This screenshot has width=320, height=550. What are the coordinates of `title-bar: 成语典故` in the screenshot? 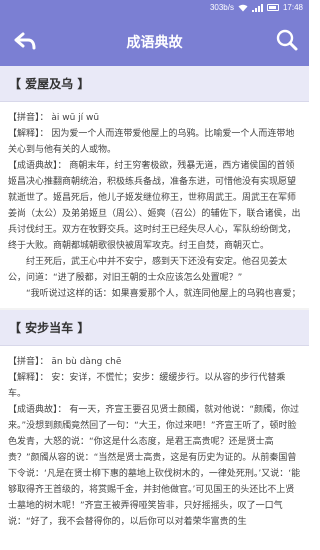 It's located at (154, 41).